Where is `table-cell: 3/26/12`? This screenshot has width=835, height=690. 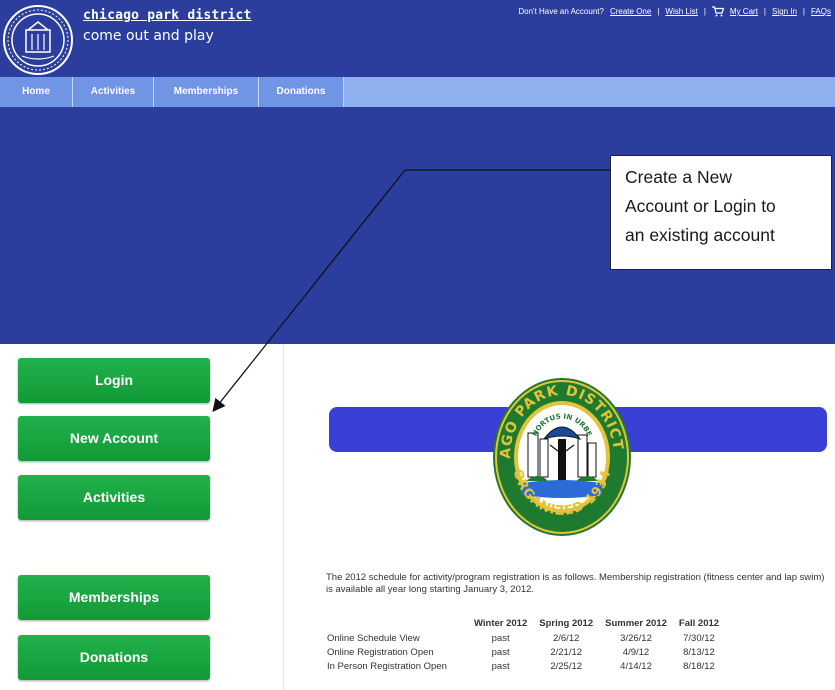 table-cell: 3/26/12 is located at coordinates (636, 638).